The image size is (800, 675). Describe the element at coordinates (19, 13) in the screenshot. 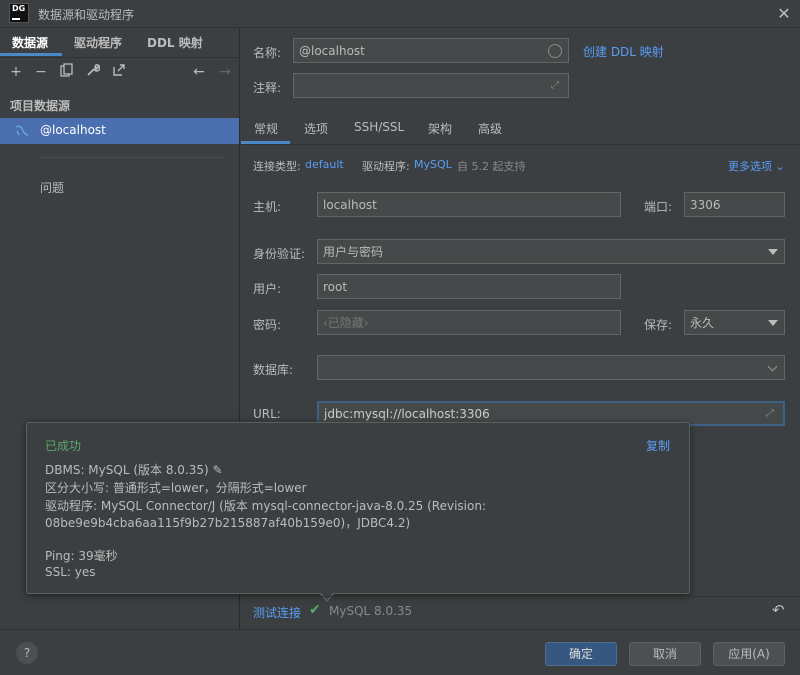

I see `app-logo: DG` at that location.